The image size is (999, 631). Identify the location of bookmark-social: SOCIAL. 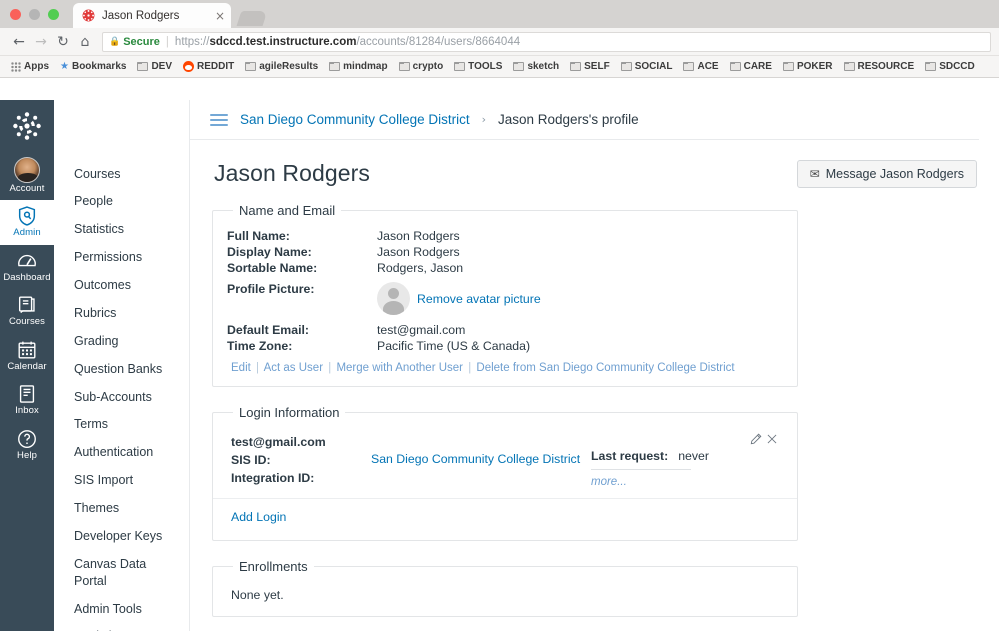
(647, 66).